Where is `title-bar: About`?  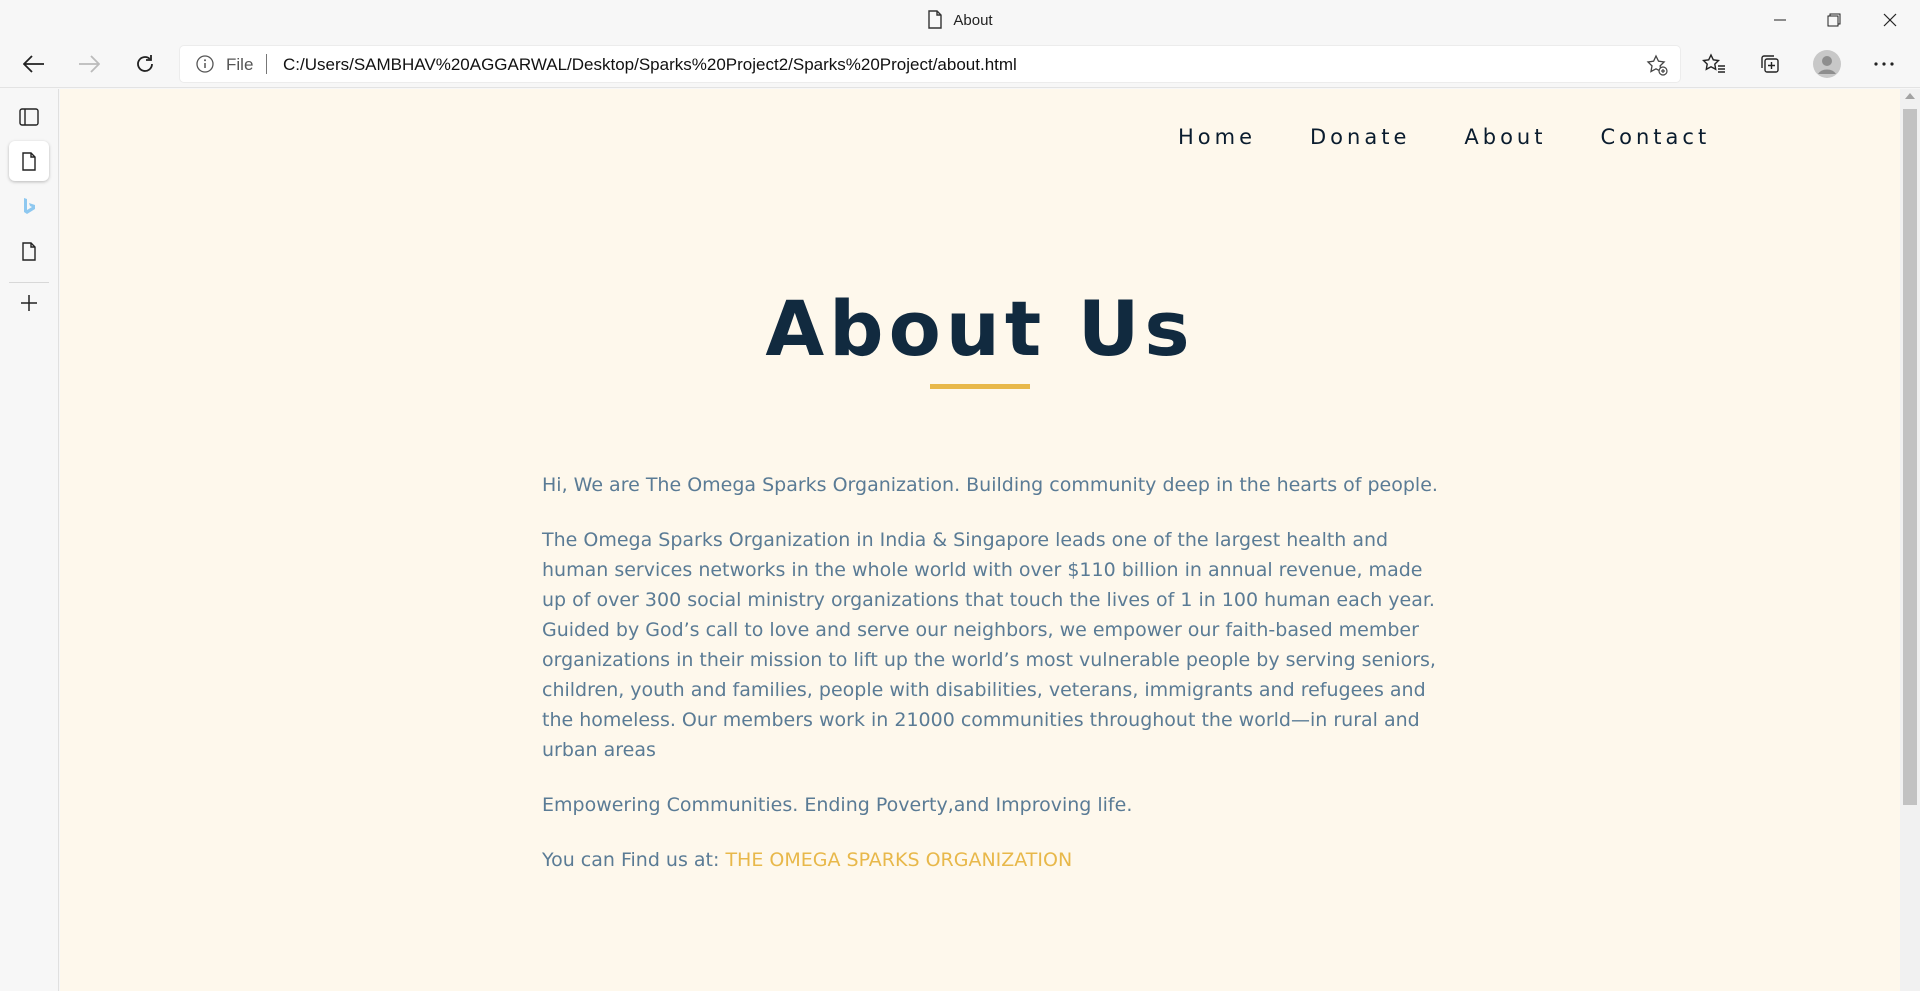 title-bar: About is located at coordinates (960, 20).